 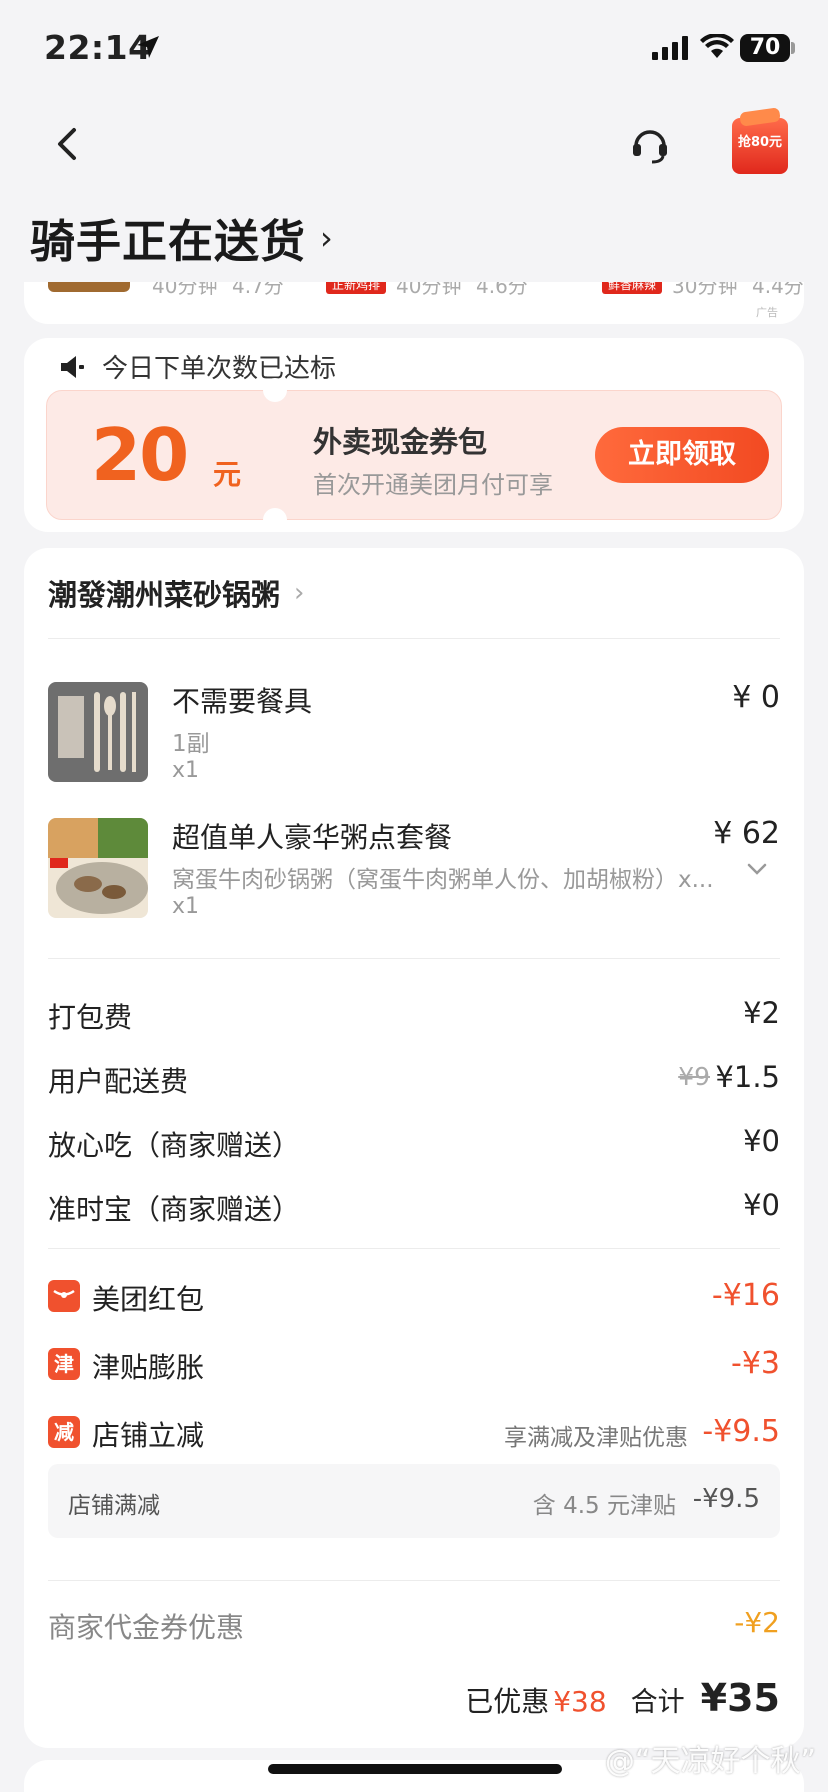 I want to click on voucher-row: 商家代金券优惠 -¥2, so click(x=414, y=1626).